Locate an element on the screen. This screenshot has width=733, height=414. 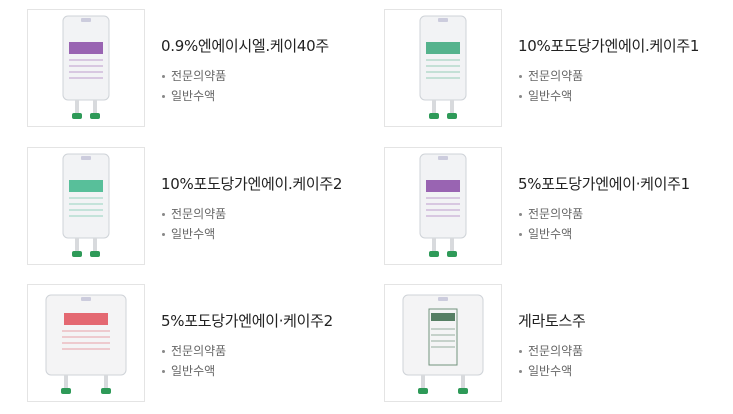
product-card: 5%포도당가엔에이·케이주1 전문의약품 일반수액 is located at coordinates (554, 206).